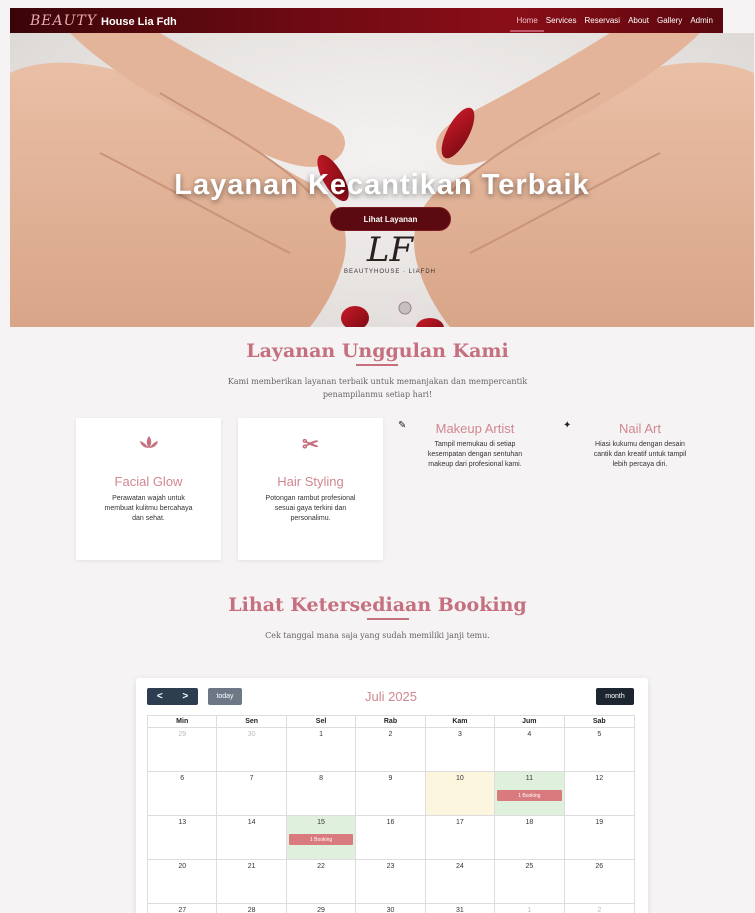  I want to click on nav-link-about: About, so click(638, 20).